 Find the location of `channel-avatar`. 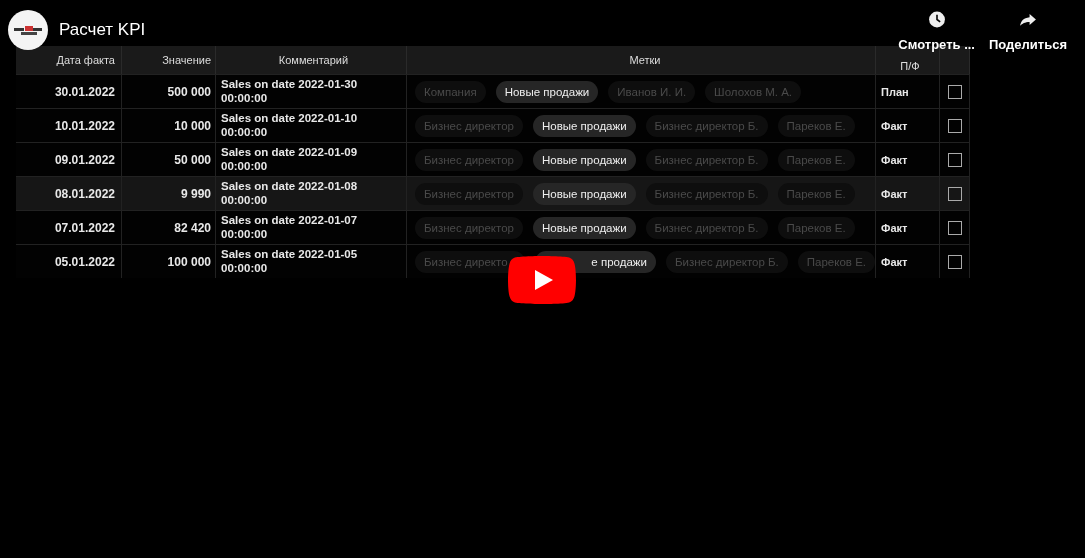

channel-avatar is located at coordinates (28, 30).